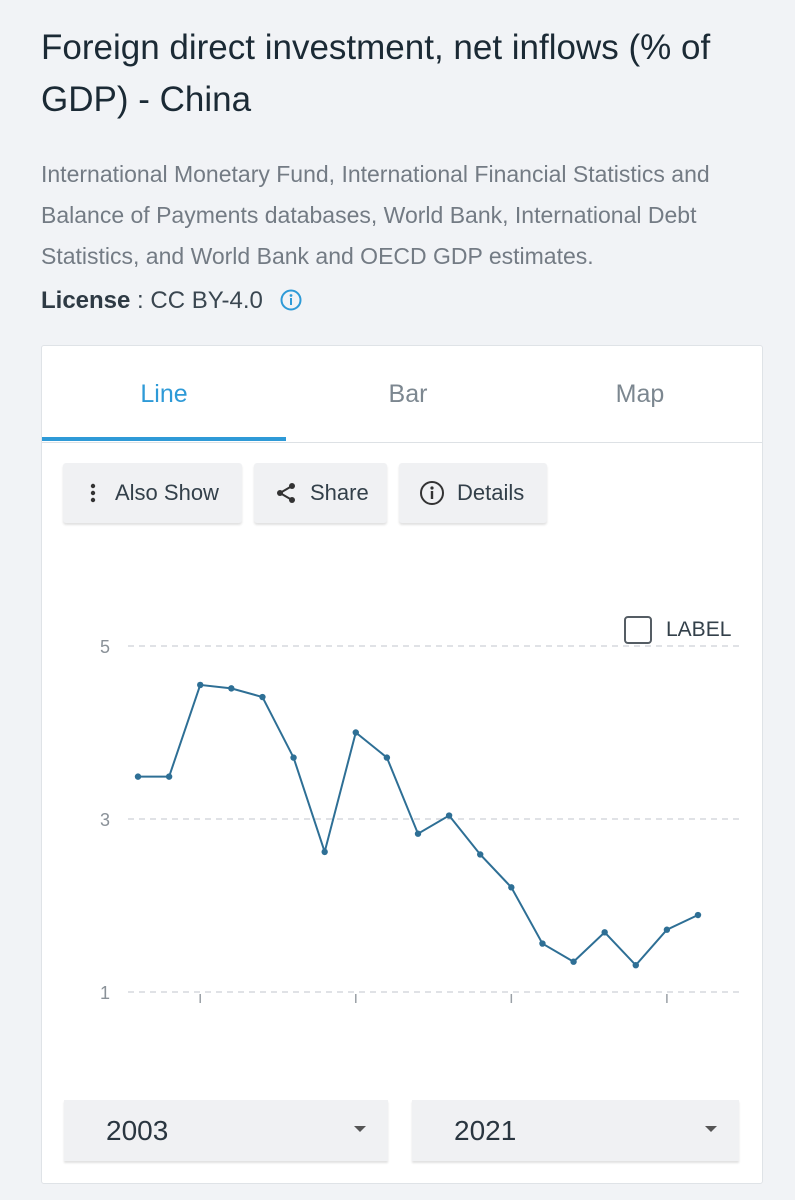 Image resolution: width=795 pixels, height=1200 pixels. What do you see at coordinates (105, 820) in the screenshot?
I see `y-tick-label: 3` at bounding box center [105, 820].